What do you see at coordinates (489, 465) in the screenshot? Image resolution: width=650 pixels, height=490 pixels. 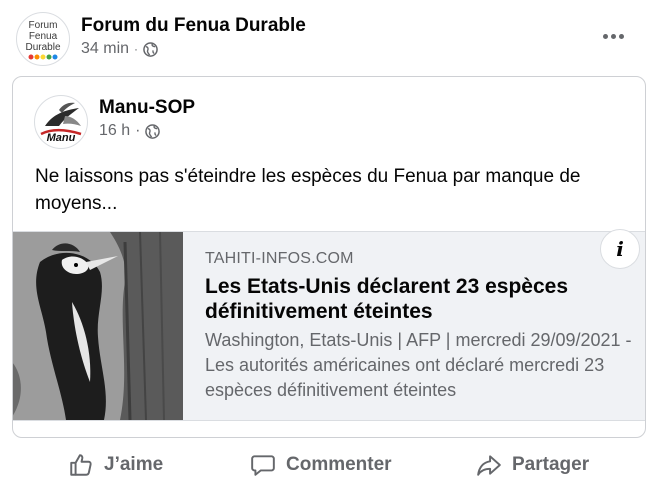 I see `share-arrow-icon` at bounding box center [489, 465].